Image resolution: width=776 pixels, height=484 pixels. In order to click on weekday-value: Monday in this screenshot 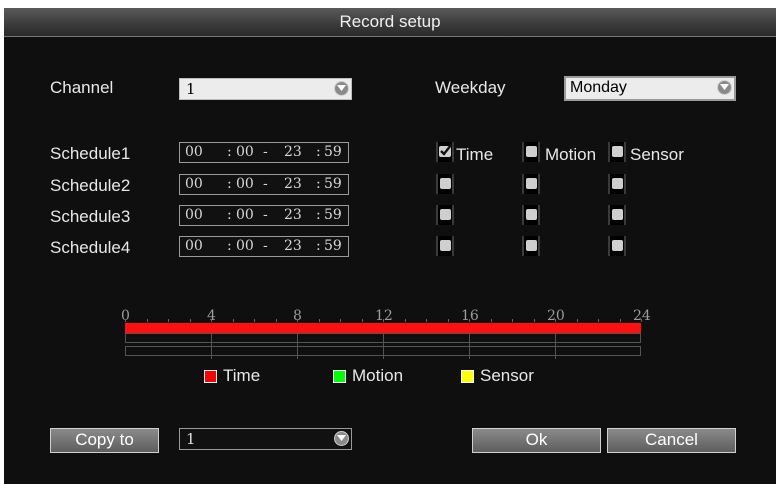, I will do `click(598, 87)`.